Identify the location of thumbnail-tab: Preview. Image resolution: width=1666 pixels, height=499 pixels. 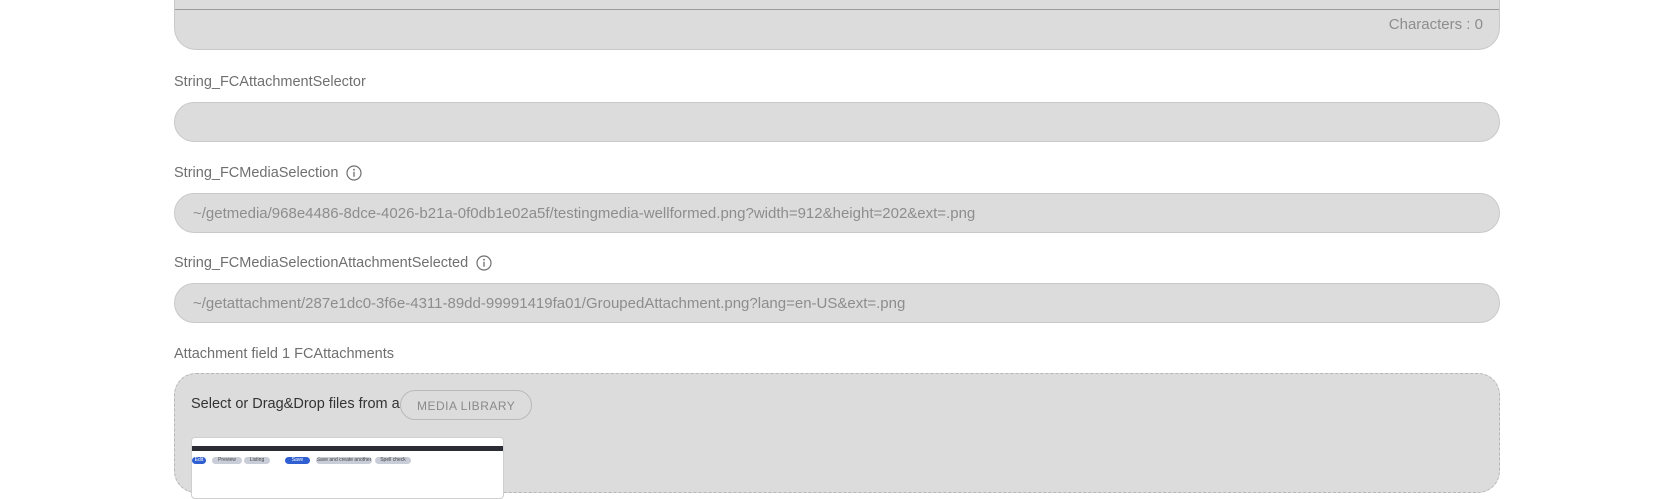
(227, 460).